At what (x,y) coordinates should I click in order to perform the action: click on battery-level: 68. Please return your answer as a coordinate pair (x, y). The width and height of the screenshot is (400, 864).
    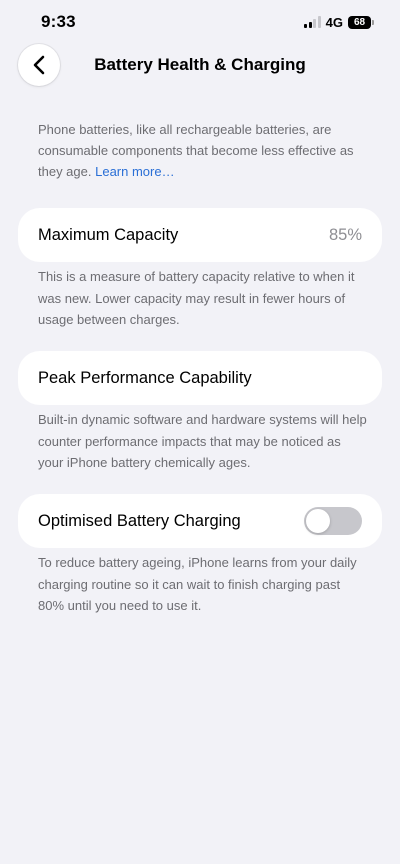
    Looking at the image, I should click on (359, 22).